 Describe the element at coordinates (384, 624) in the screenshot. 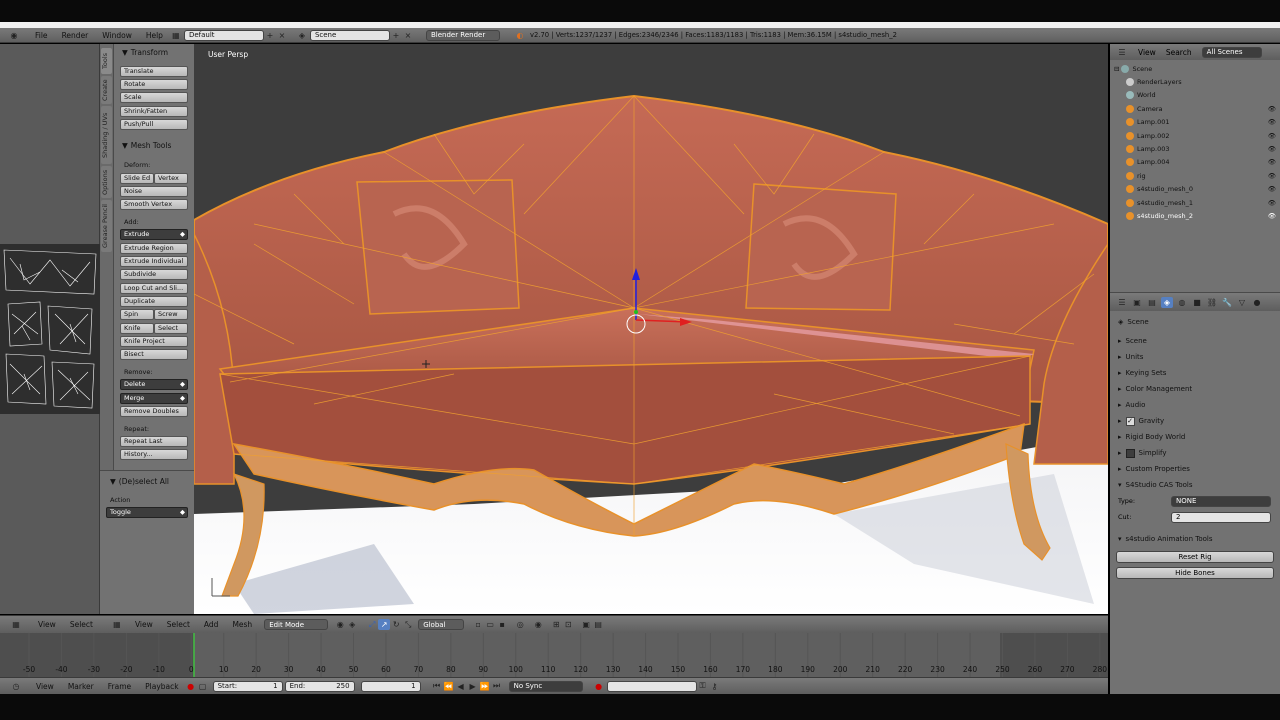

I see `translate-manipulator-icon: ↗` at that location.